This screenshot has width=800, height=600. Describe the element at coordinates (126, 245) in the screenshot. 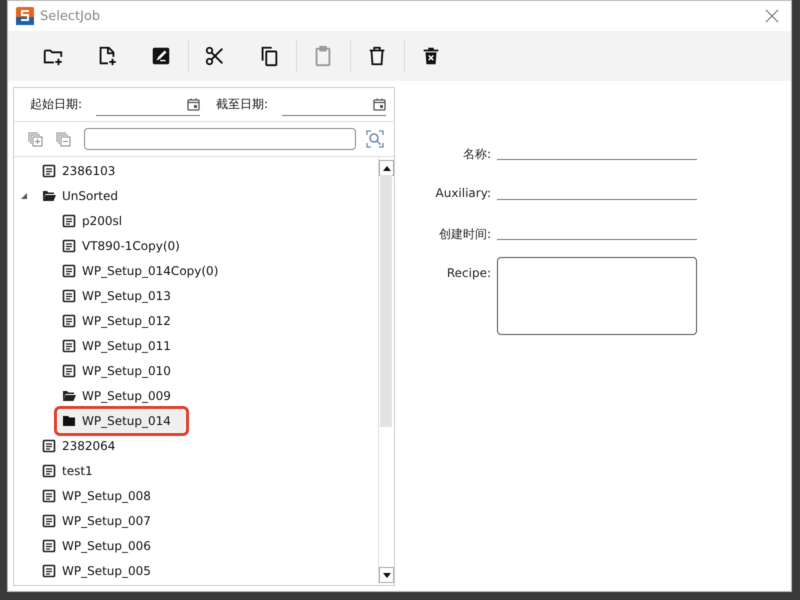

I see `tree-item: VT890-1Copy(0)` at that location.